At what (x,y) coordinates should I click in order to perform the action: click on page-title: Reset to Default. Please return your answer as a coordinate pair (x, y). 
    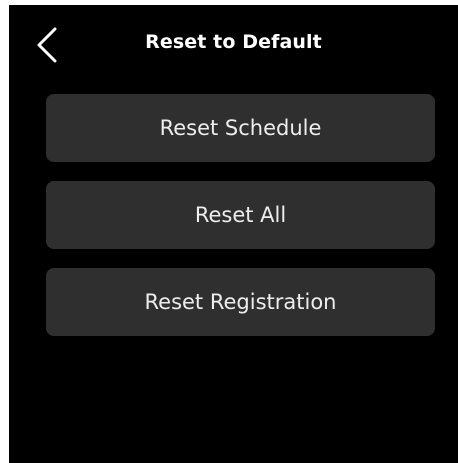
    Looking at the image, I should click on (233, 42).